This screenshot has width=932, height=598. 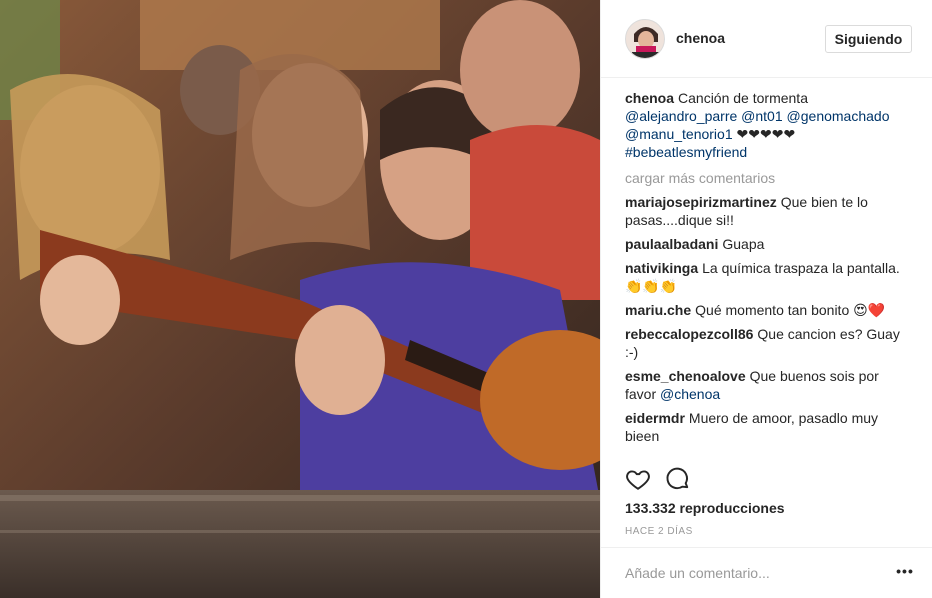 I want to click on comment-item: paulaalbadani Guapa, so click(x=769, y=244).